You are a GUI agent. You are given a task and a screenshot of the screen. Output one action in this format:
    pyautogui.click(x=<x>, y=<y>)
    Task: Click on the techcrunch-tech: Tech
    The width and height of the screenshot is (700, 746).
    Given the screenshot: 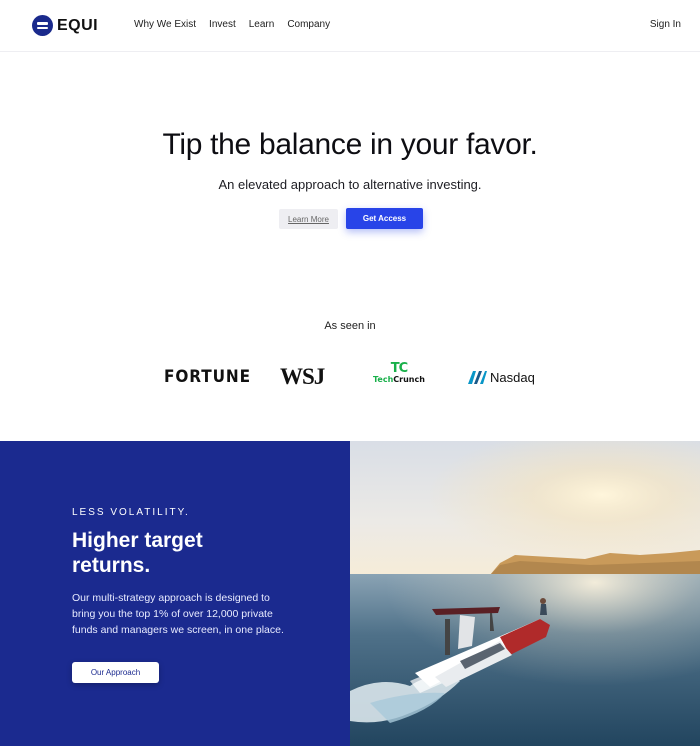 What is the action you would take?
    pyautogui.click(x=383, y=379)
    